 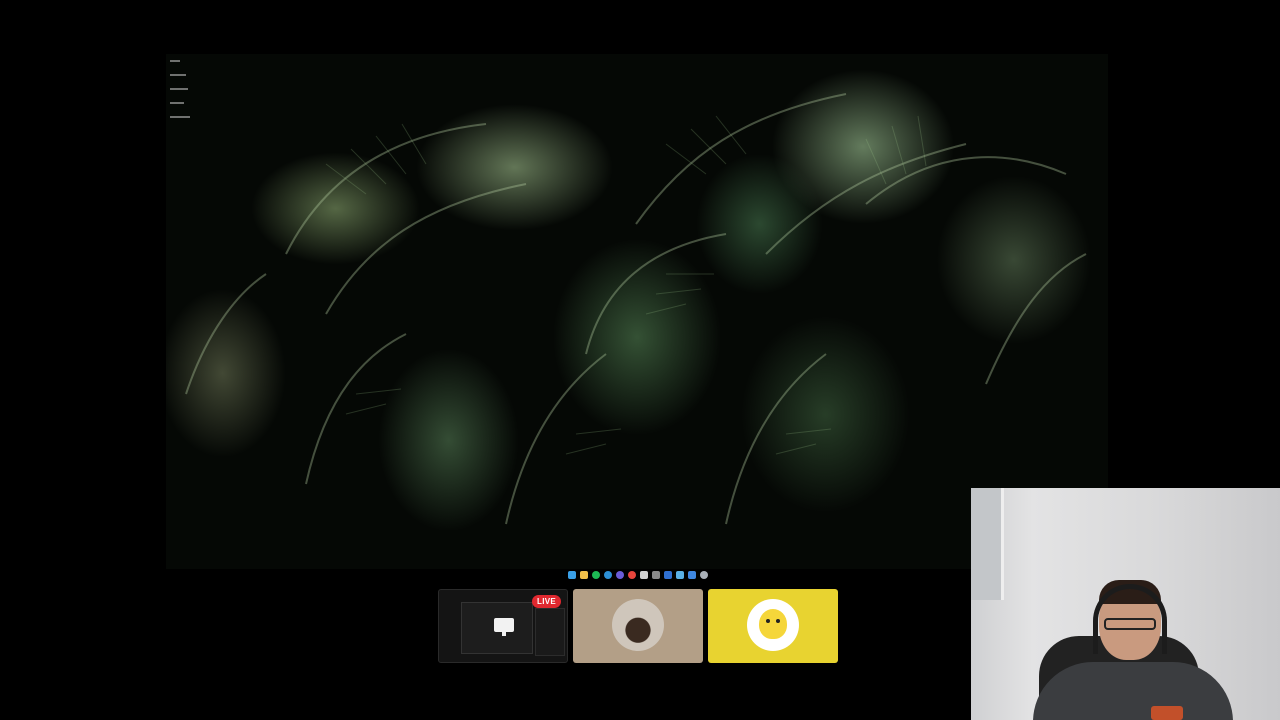 I want to click on person-shirt, so click(x=1133, y=691).